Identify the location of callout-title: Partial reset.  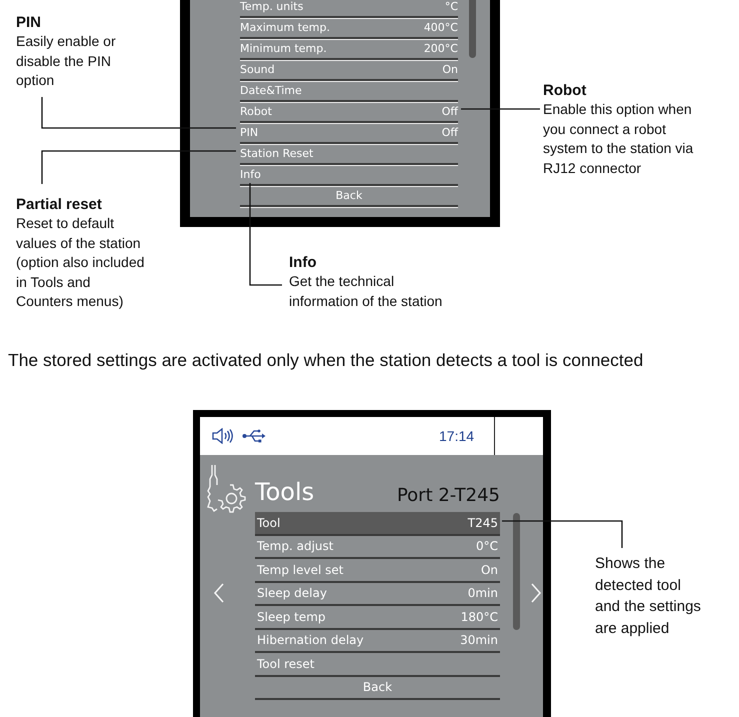
(59, 204).